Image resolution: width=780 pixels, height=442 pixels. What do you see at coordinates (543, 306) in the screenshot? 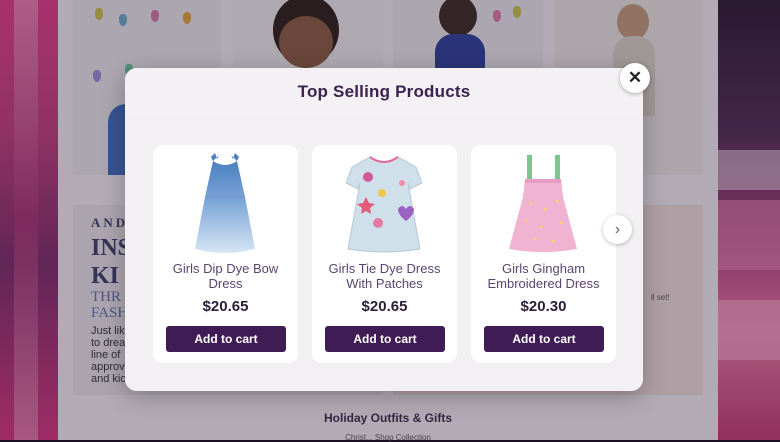
I see `product-price: $20.30` at bounding box center [543, 306].